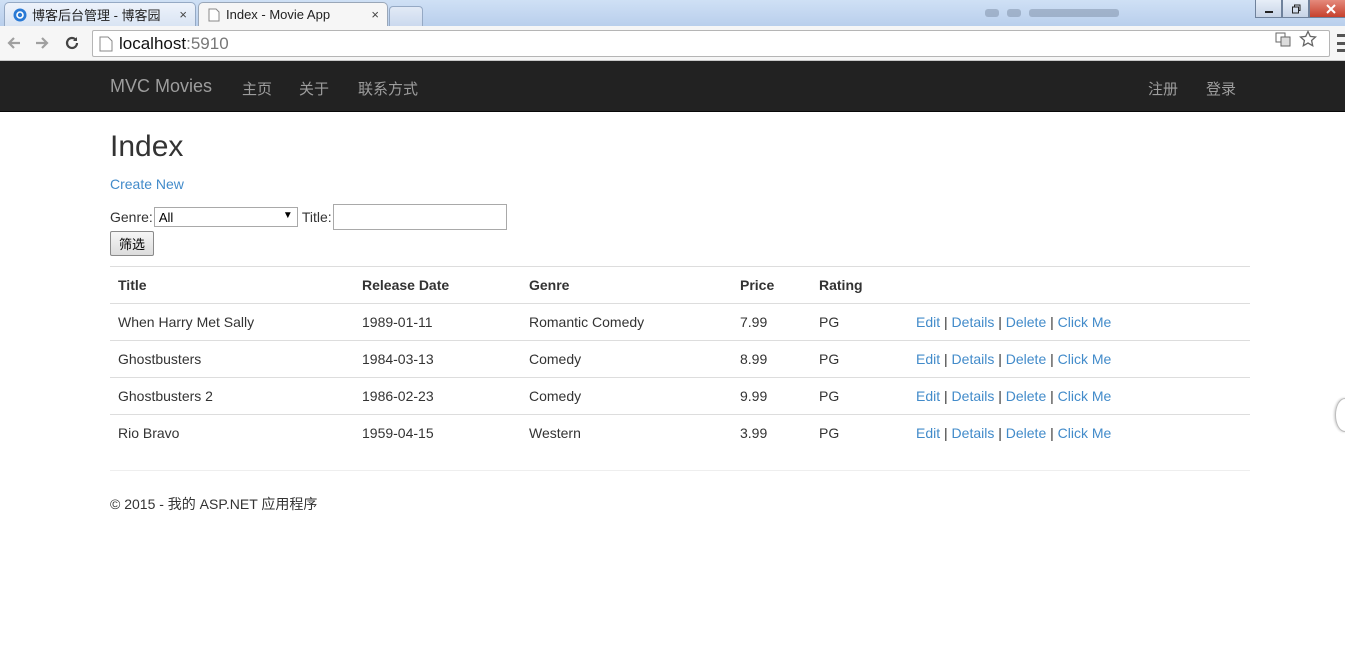 Image resolution: width=1345 pixels, height=669 pixels. I want to click on cell-genre: Romantic Comedy, so click(626, 322).